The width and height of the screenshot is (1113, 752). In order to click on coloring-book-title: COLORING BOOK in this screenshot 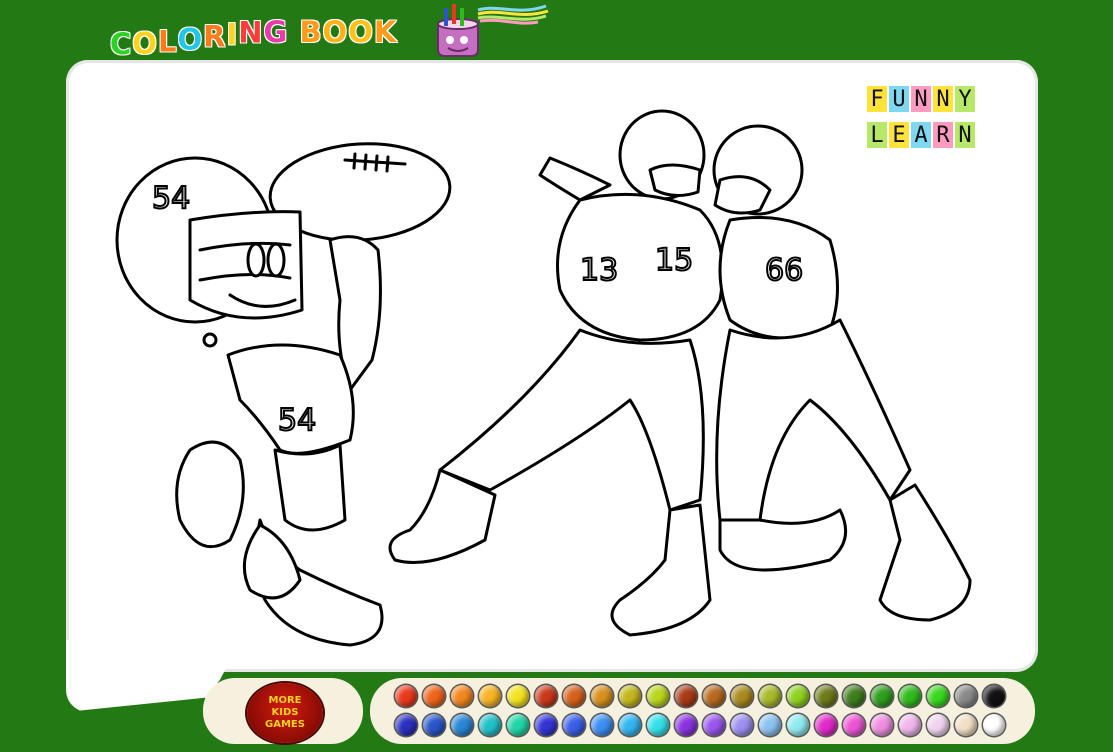, I will do `click(253, 33)`.